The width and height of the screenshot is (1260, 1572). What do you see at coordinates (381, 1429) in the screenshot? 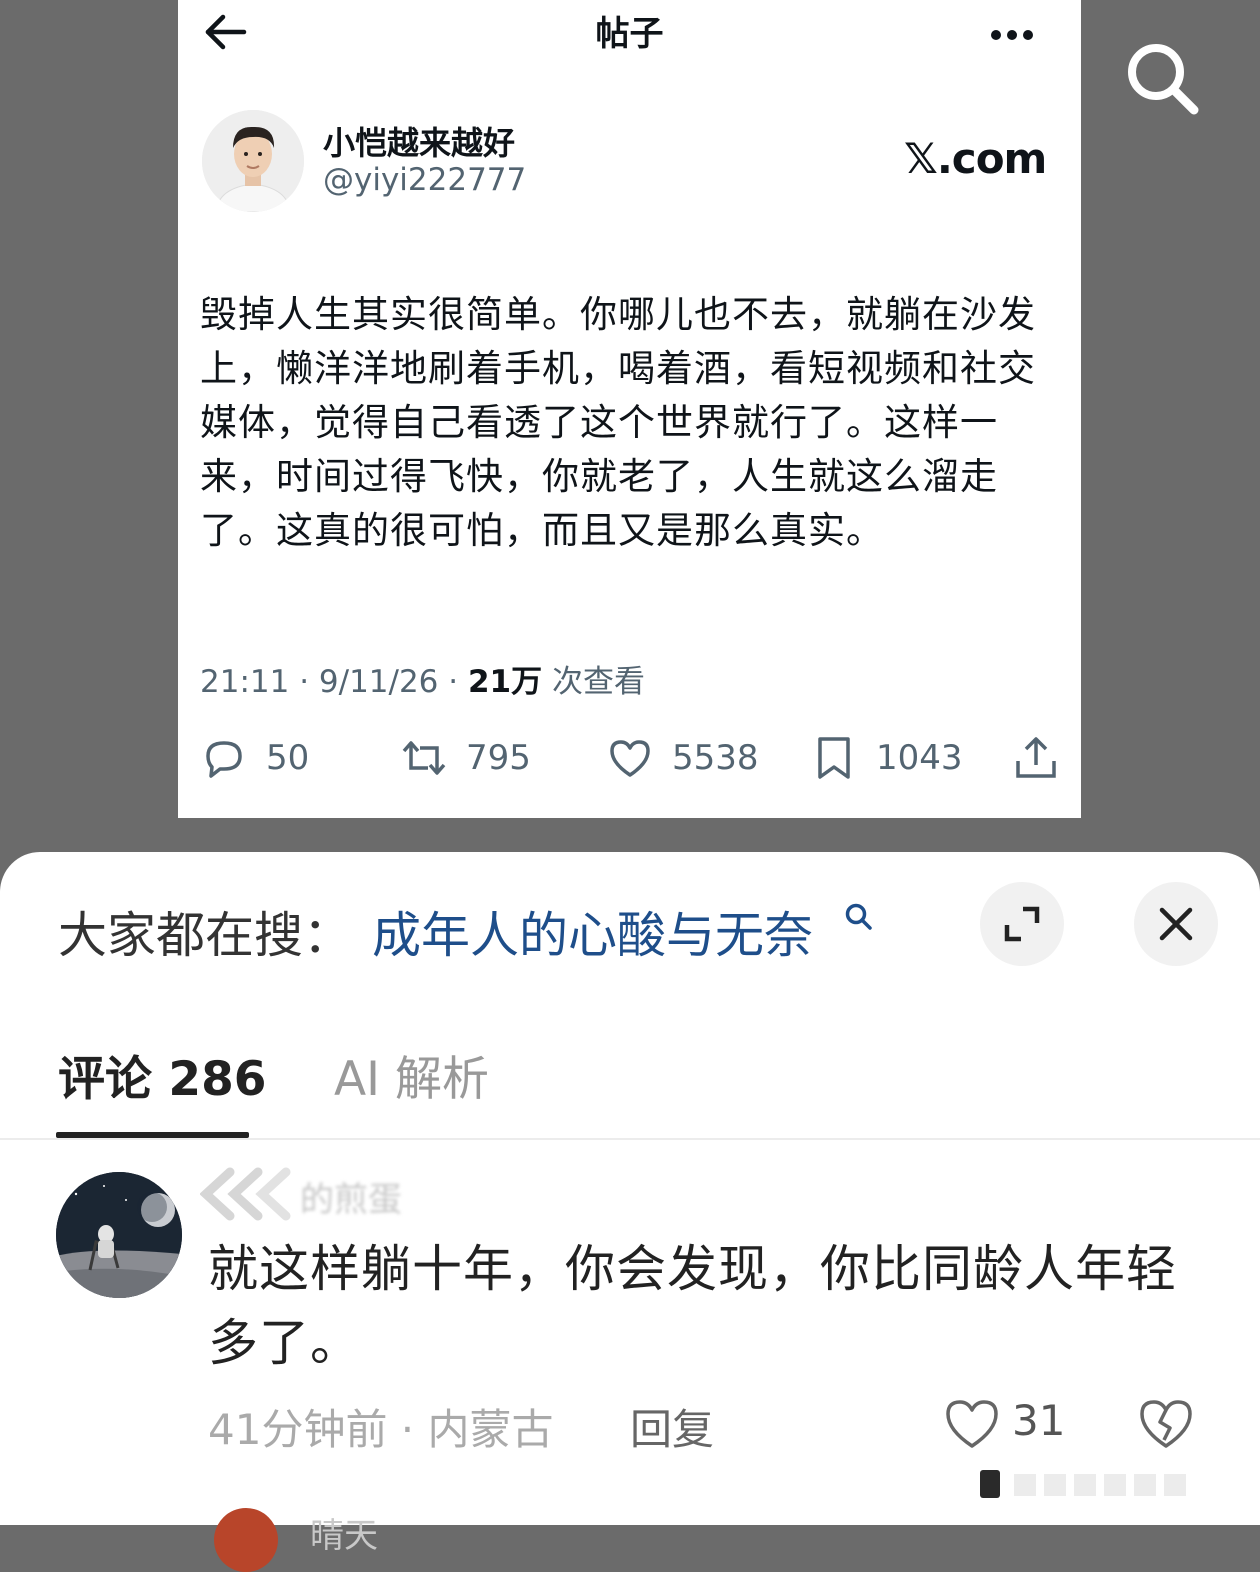
I see `comment-meta: 41分钟前 · 内蒙古` at bounding box center [381, 1429].